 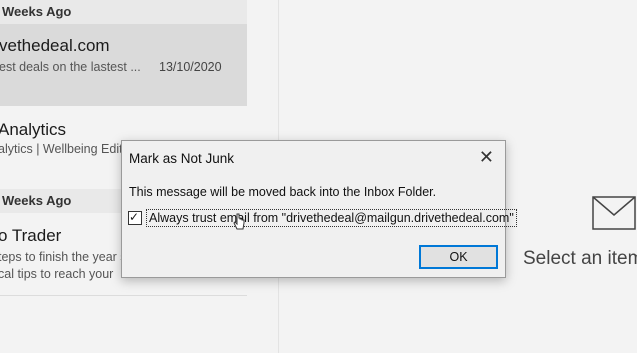 What do you see at coordinates (190, 67) in the screenshot?
I see `mail-date: 13/10/2020` at bounding box center [190, 67].